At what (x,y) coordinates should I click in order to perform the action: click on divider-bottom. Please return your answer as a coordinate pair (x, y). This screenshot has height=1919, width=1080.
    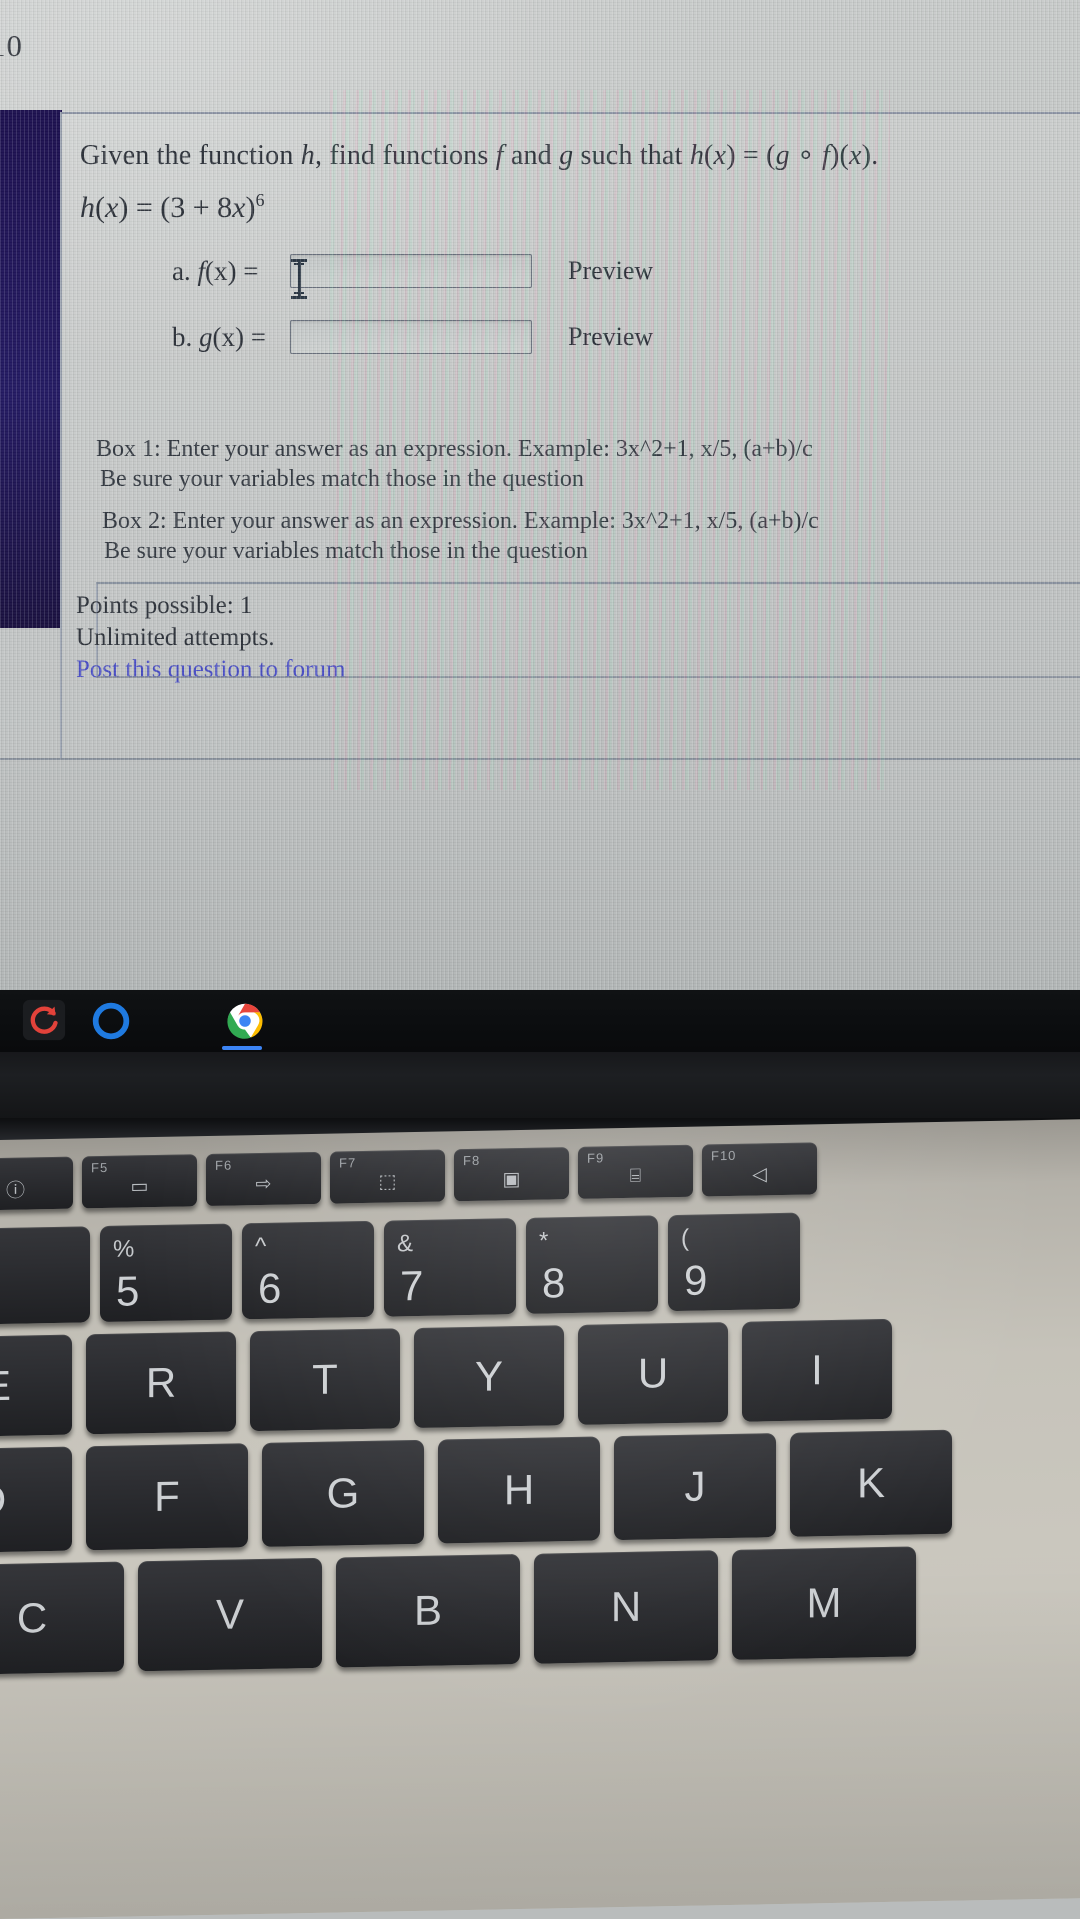
    Looking at the image, I should click on (588, 677).